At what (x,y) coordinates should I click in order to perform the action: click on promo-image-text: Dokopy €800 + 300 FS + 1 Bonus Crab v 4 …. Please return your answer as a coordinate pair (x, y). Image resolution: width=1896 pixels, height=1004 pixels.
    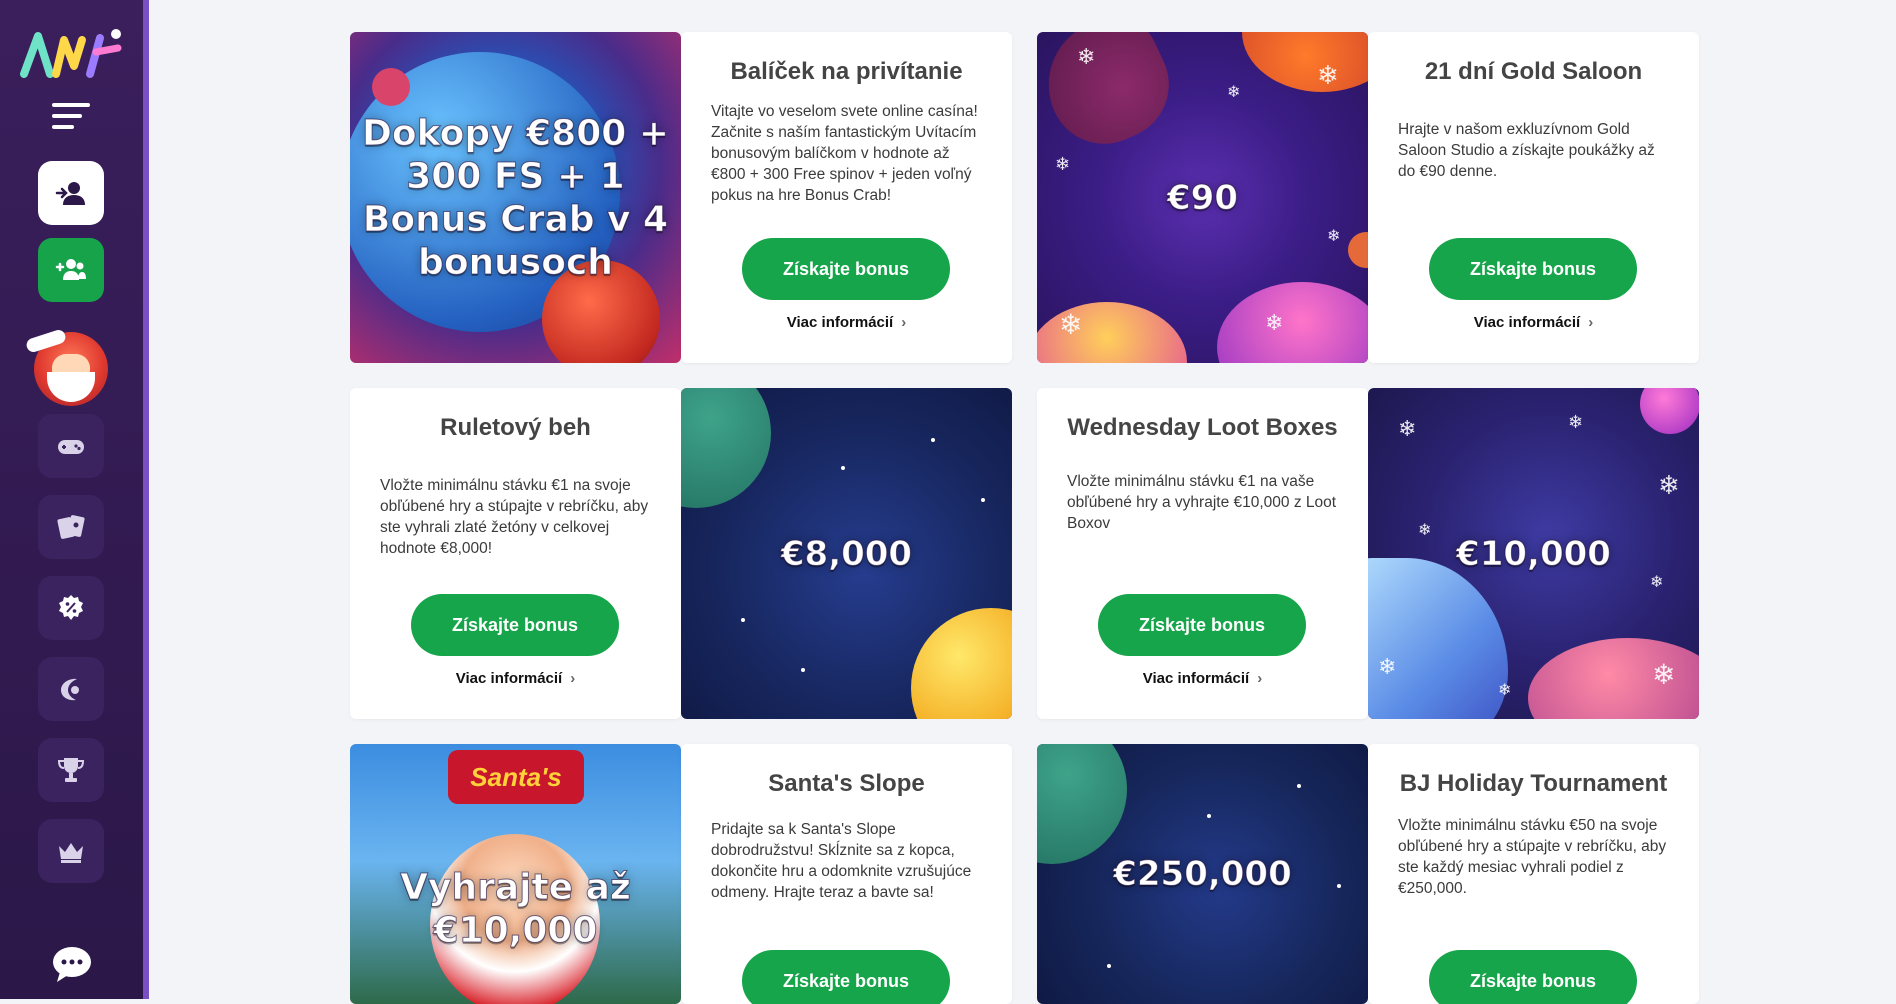
    Looking at the image, I should click on (516, 197).